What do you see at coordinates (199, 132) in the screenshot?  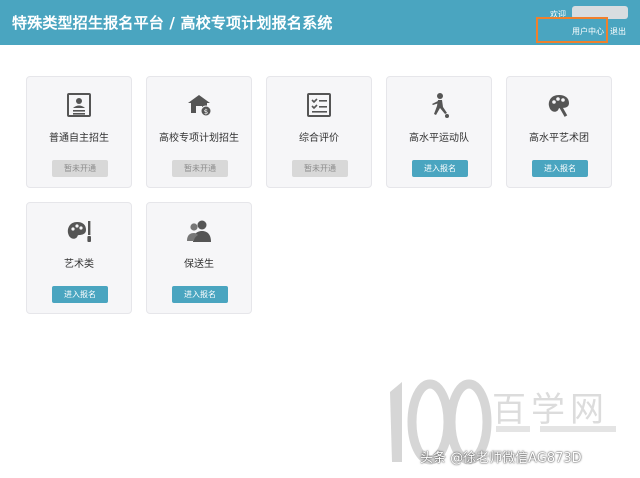 I see `card-special-plan: $ 高校专项计划招生 暂未开通` at bounding box center [199, 132].